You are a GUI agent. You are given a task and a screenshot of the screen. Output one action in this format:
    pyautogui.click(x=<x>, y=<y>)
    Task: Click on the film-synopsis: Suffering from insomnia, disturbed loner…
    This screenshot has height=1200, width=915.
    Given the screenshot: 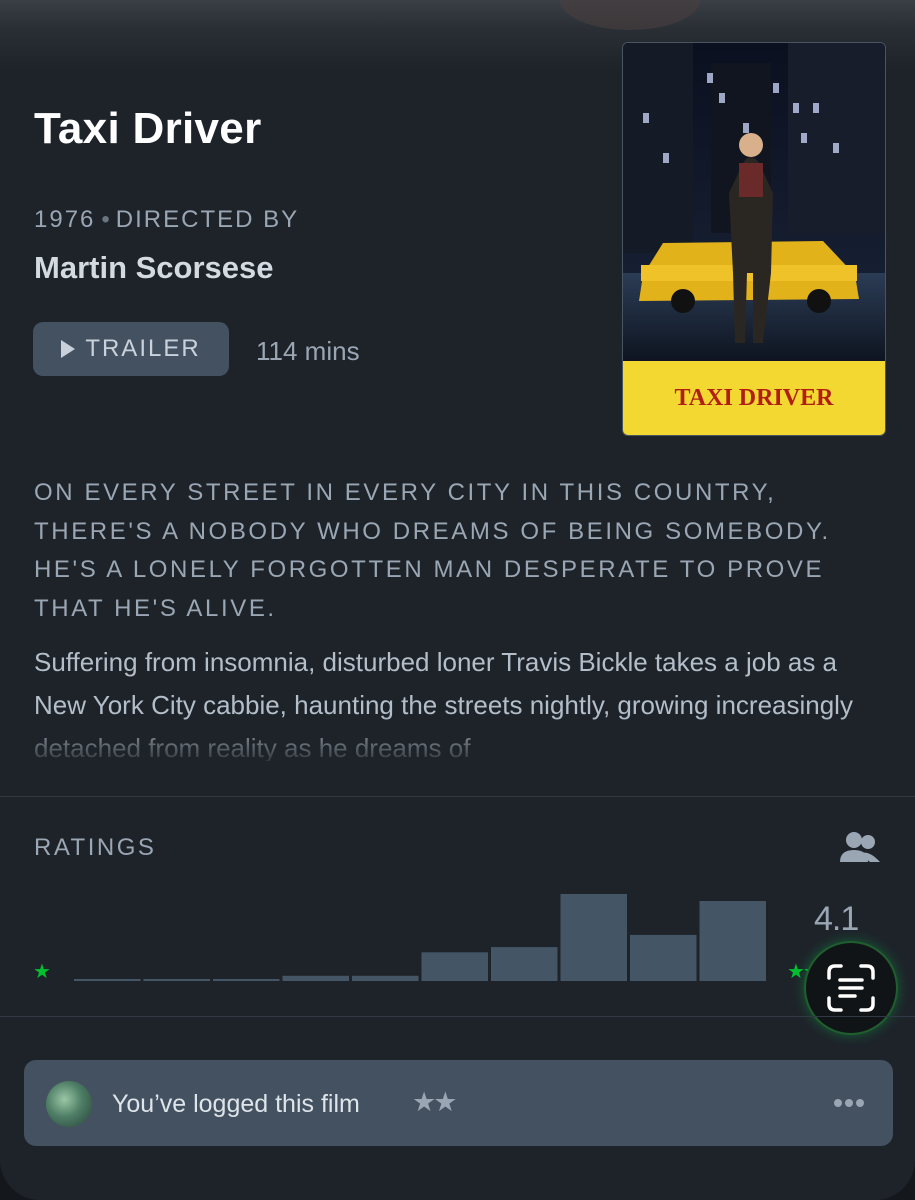 What is the action you would take?
    pyautogui.click(x=459, y=701)
    